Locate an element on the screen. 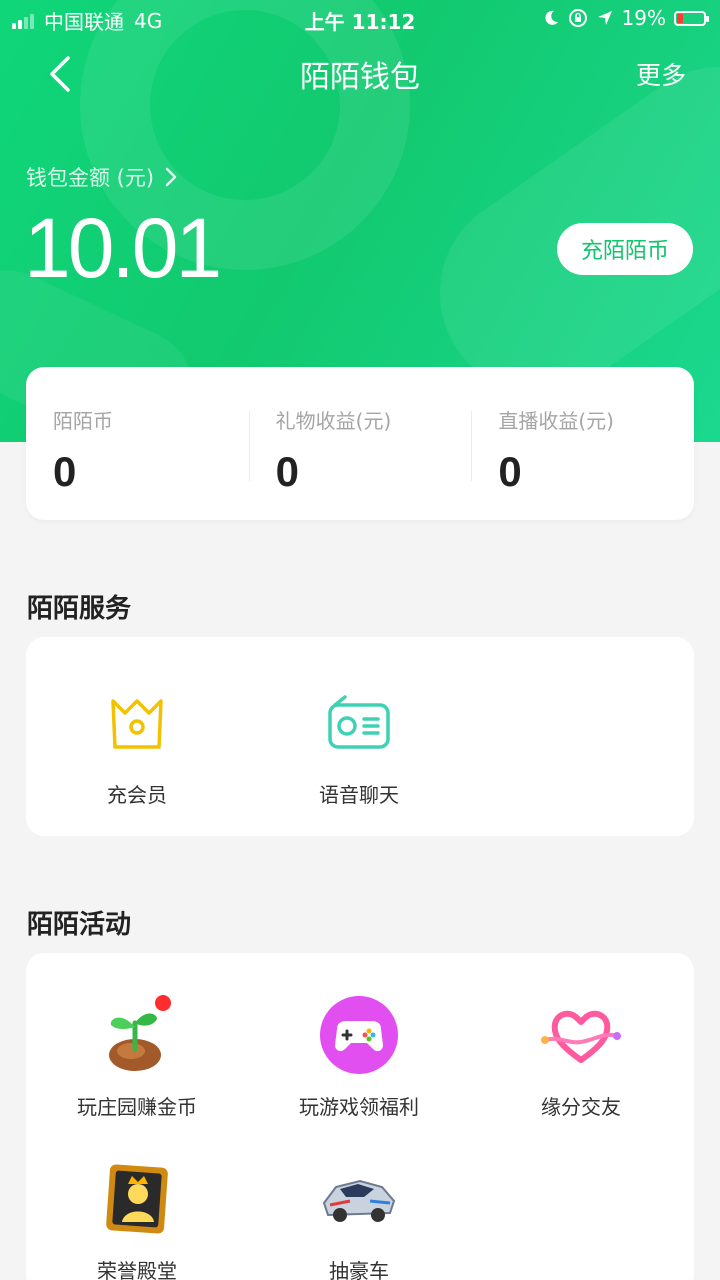  battery-percent: 19% is located at coordinates (643, 18).